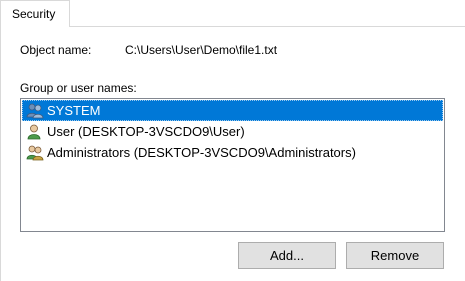 This screenshot has width=465, height=281. I want to click on list-item-label: SYSTEM, so click(74, 110).